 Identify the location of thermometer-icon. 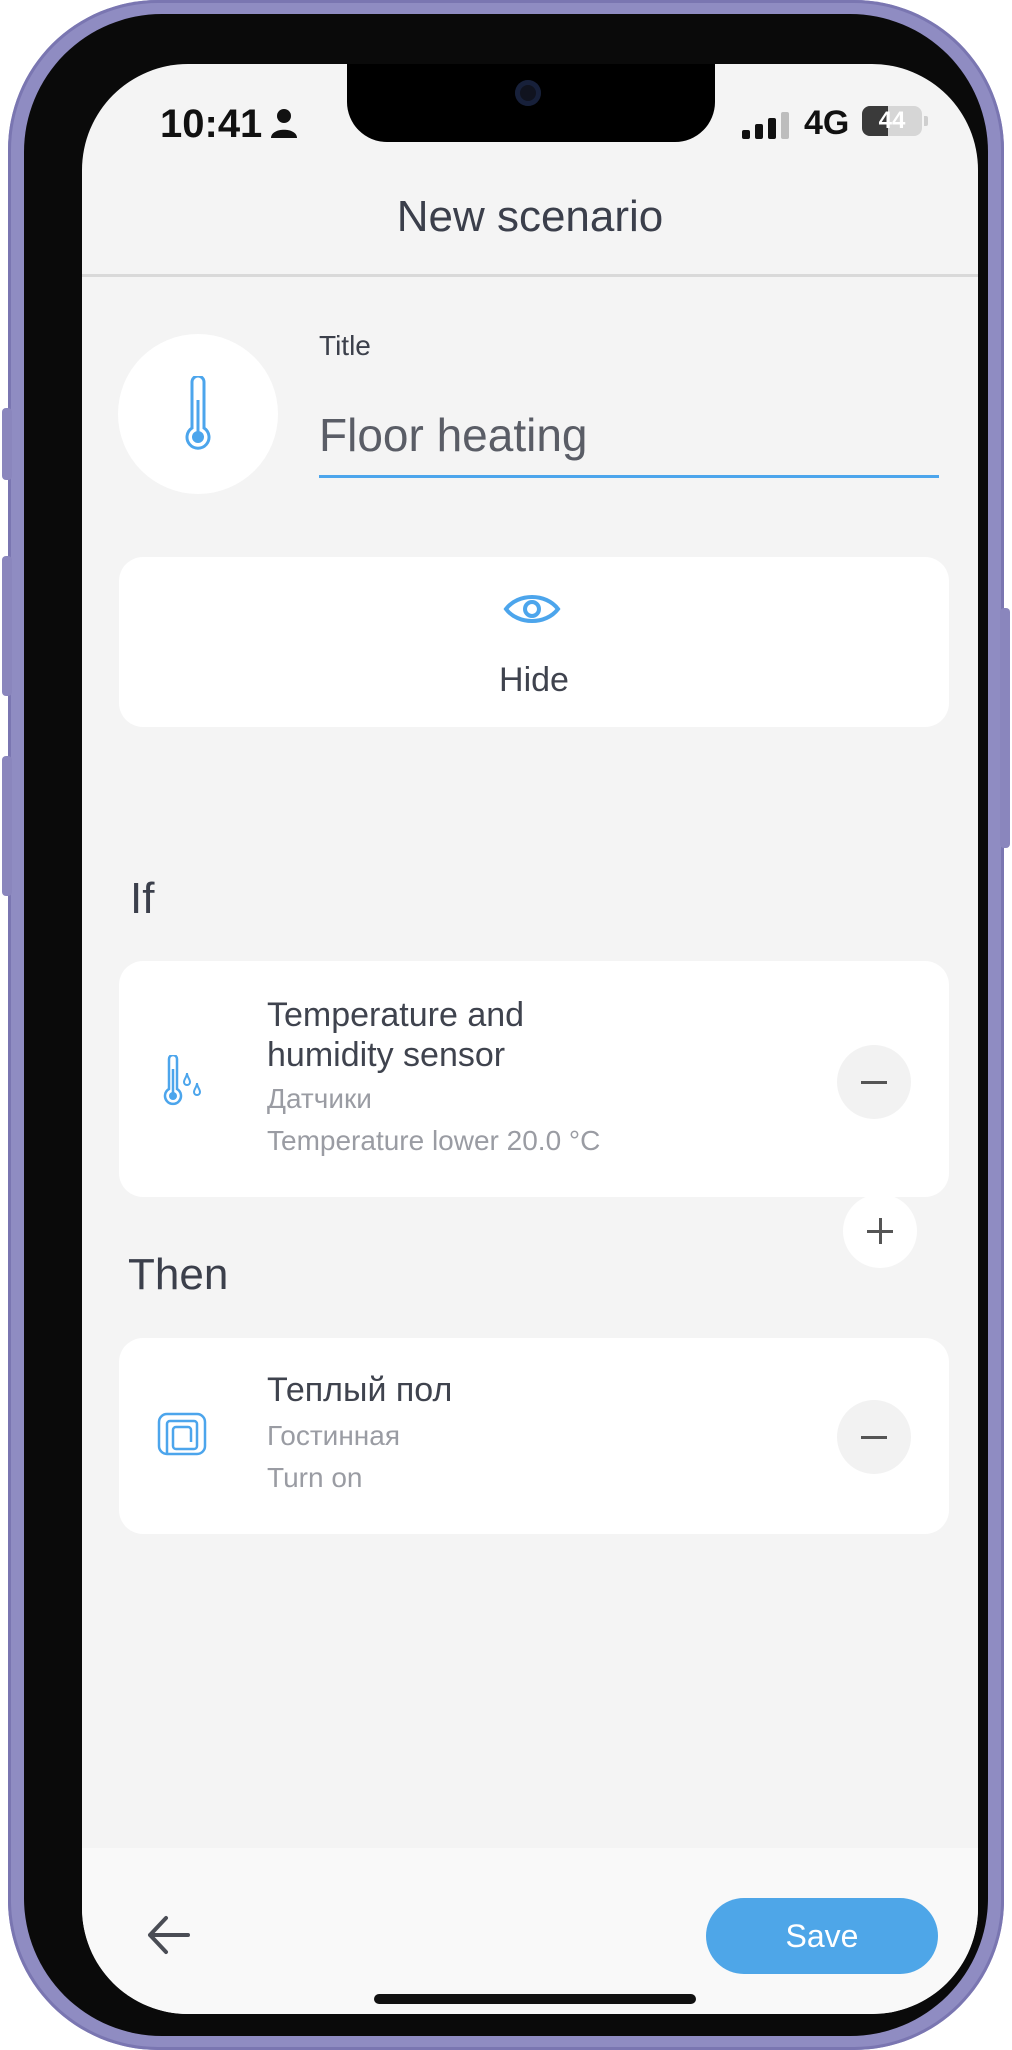
(198, 413).